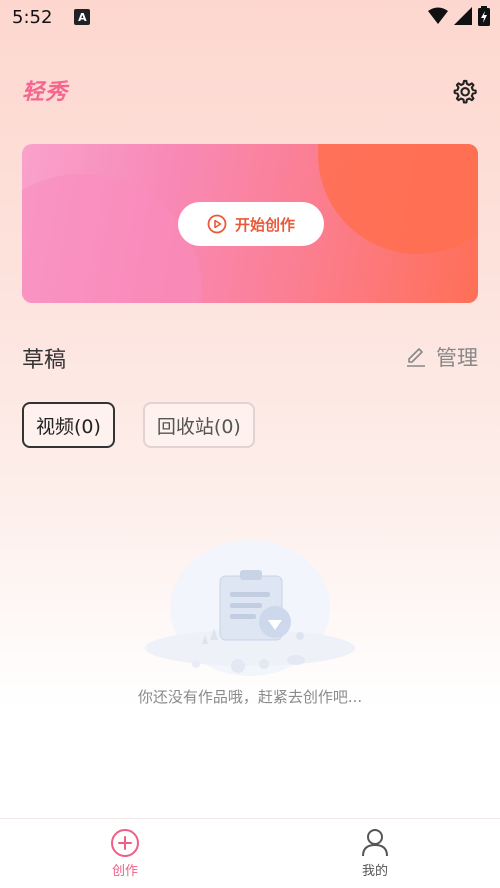 Image resolution: width=500 pixels, height=888 pixels. I want to click on app-logo: 轻秀, so click(45, 92).